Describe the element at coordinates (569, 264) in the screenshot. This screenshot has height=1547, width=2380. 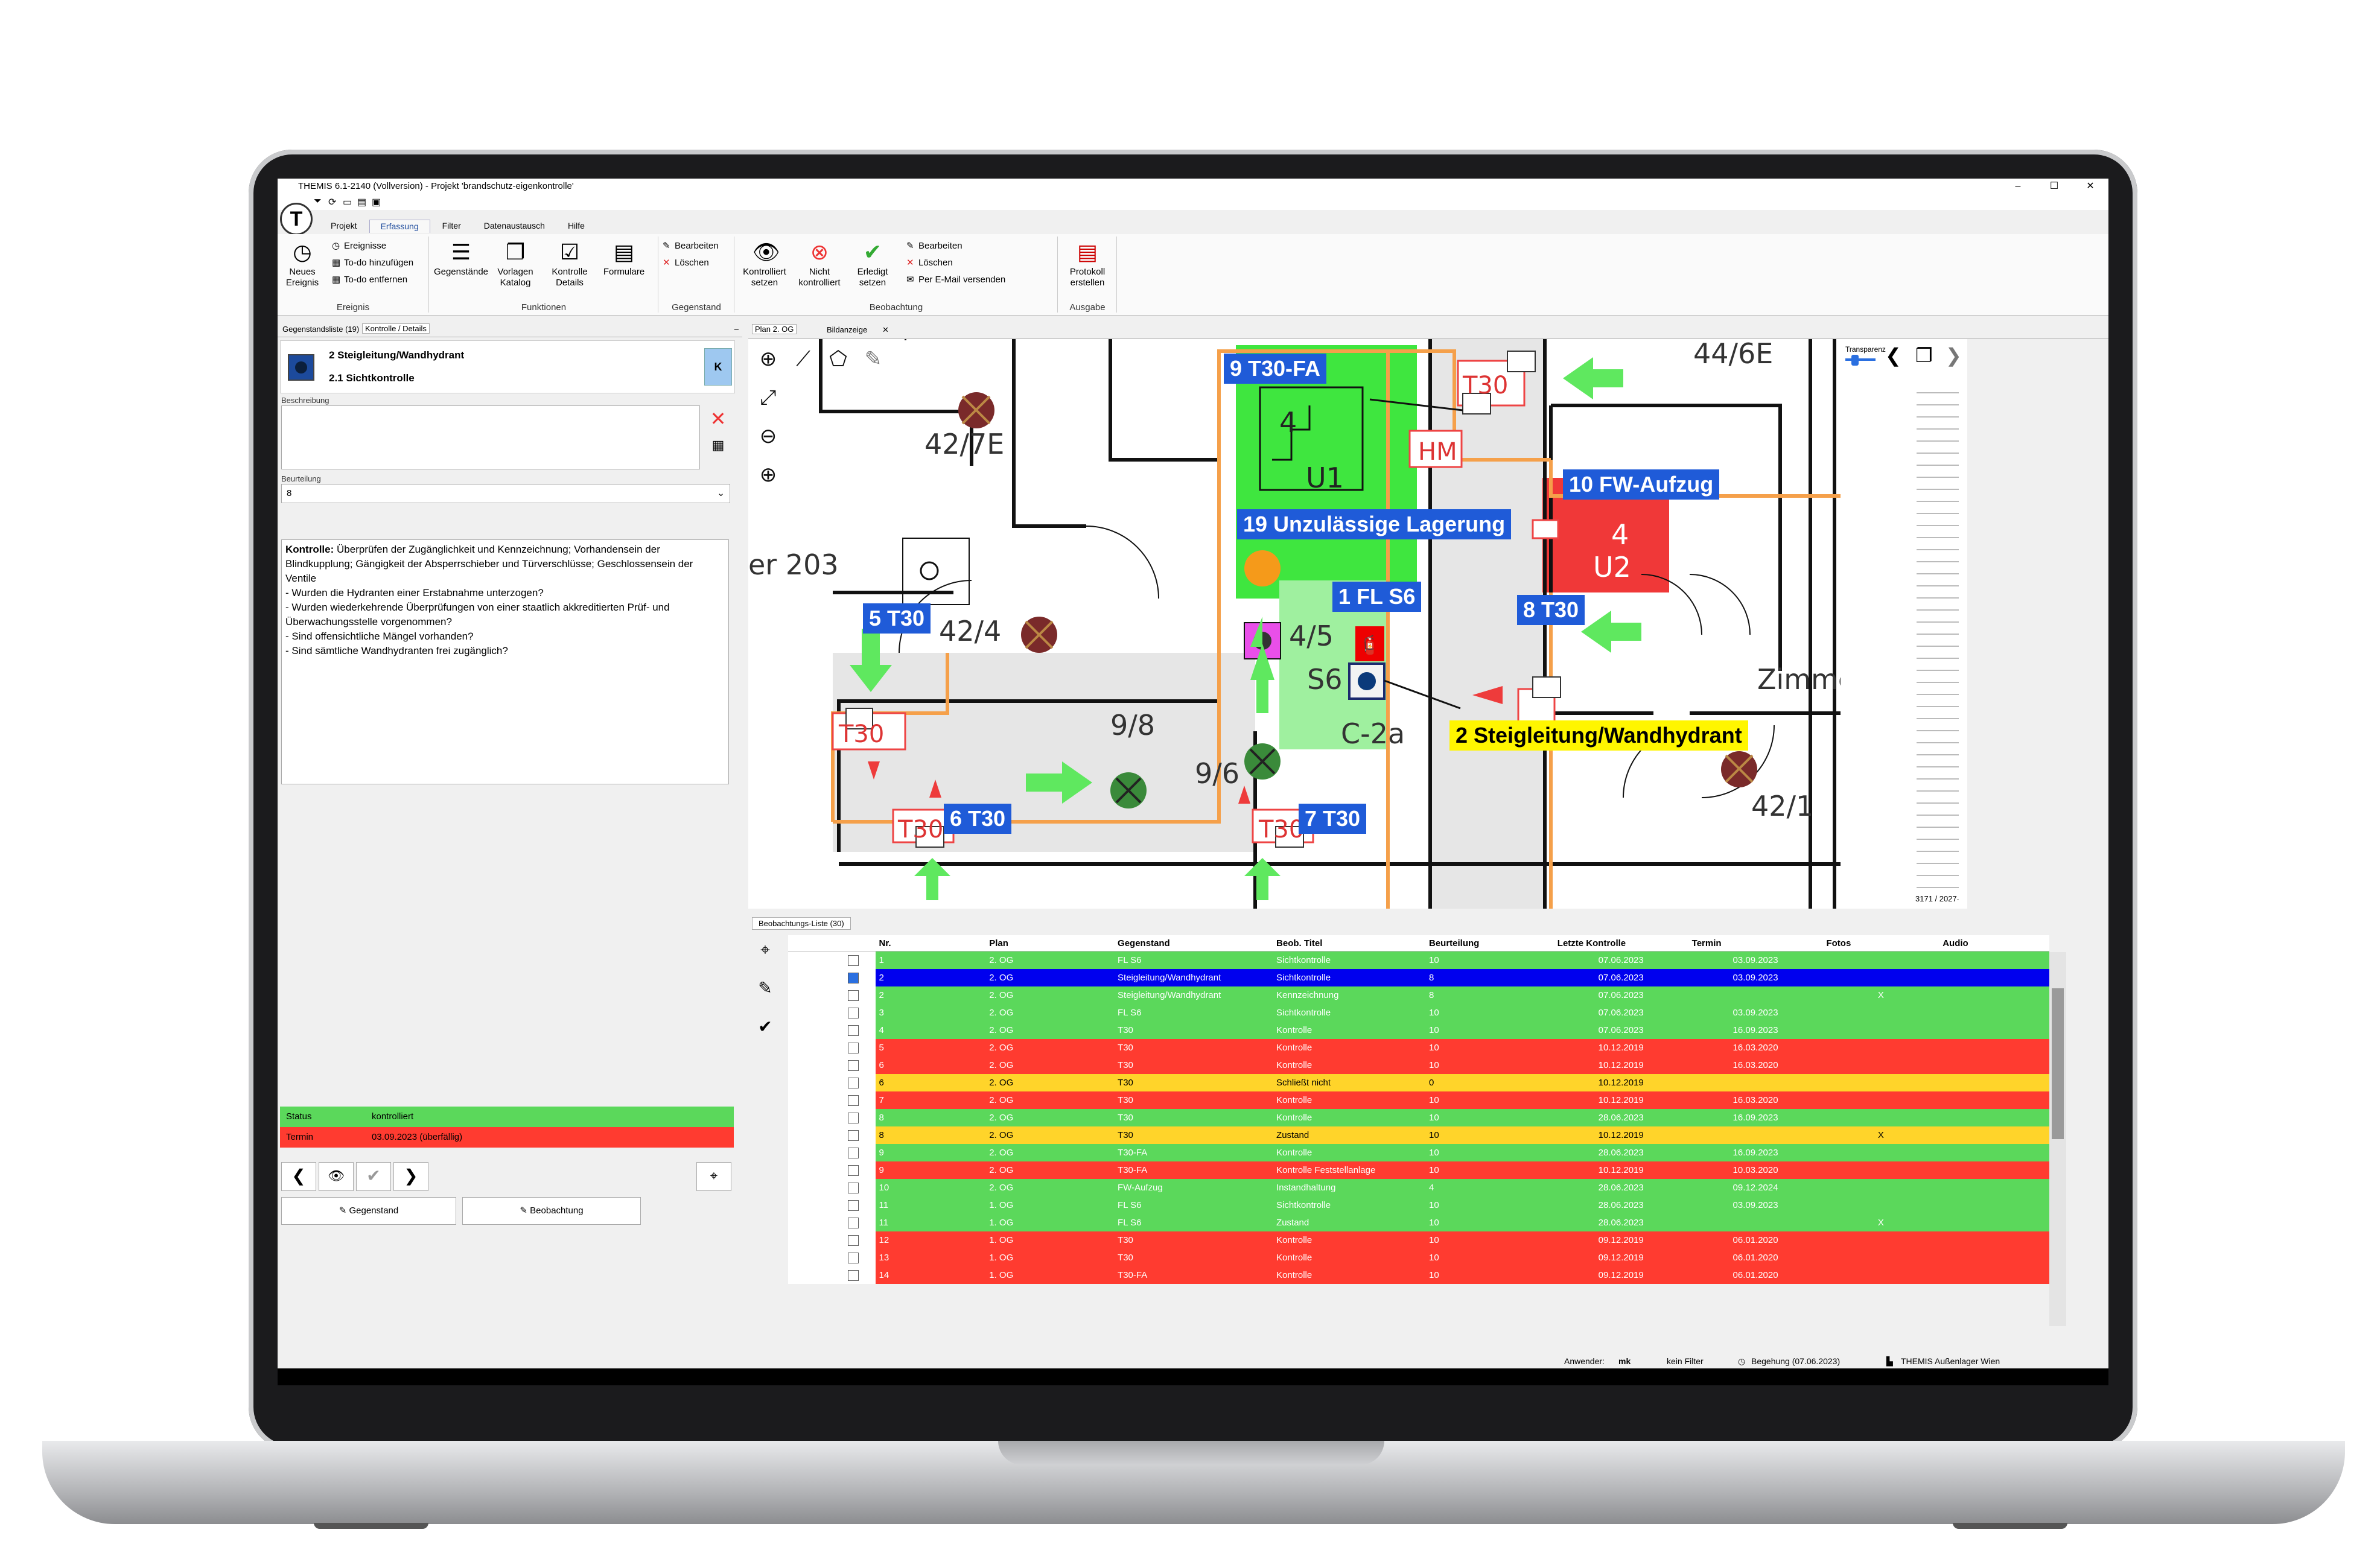
I see `control-details-button: ☑ Kontrolle Details` at that location.